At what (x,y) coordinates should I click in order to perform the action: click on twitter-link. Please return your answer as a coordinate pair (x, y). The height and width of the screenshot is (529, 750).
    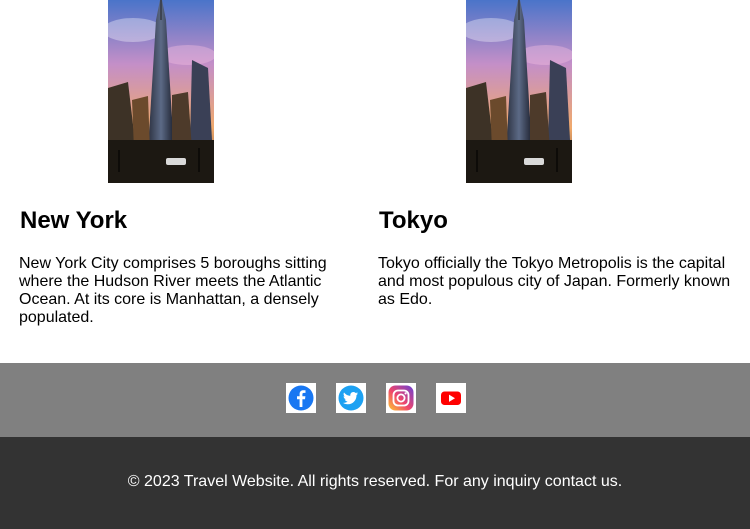
    Looking at the image, I should click on (351, 398).